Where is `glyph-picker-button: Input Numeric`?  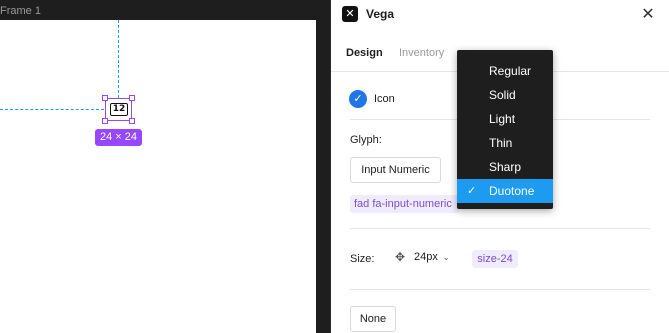 glyph-picker-button: Input Numeric is located at coordinates (395, 170).